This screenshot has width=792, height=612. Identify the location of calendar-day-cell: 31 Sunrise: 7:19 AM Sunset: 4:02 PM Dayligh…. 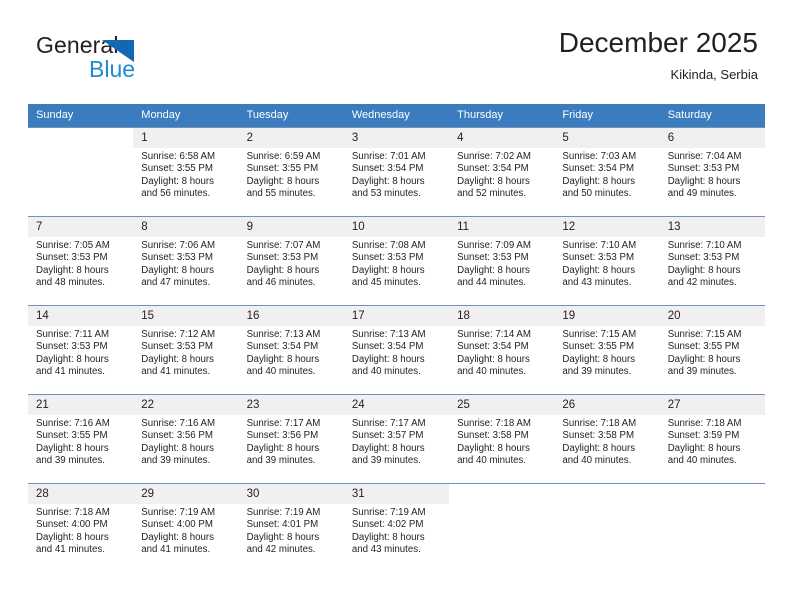
(396, 527).